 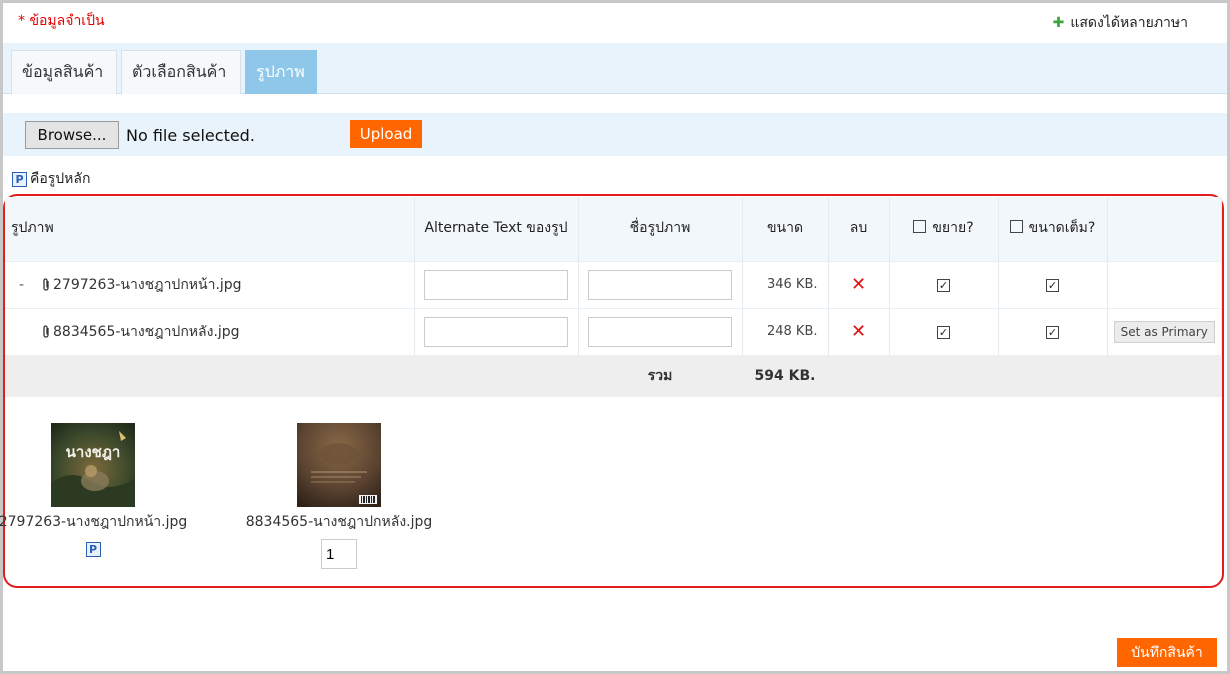 What do you see at coordinates (210, 229) in the screenshot?
I see `header-image: รูปภาพ` at bounding box center [210, 229].